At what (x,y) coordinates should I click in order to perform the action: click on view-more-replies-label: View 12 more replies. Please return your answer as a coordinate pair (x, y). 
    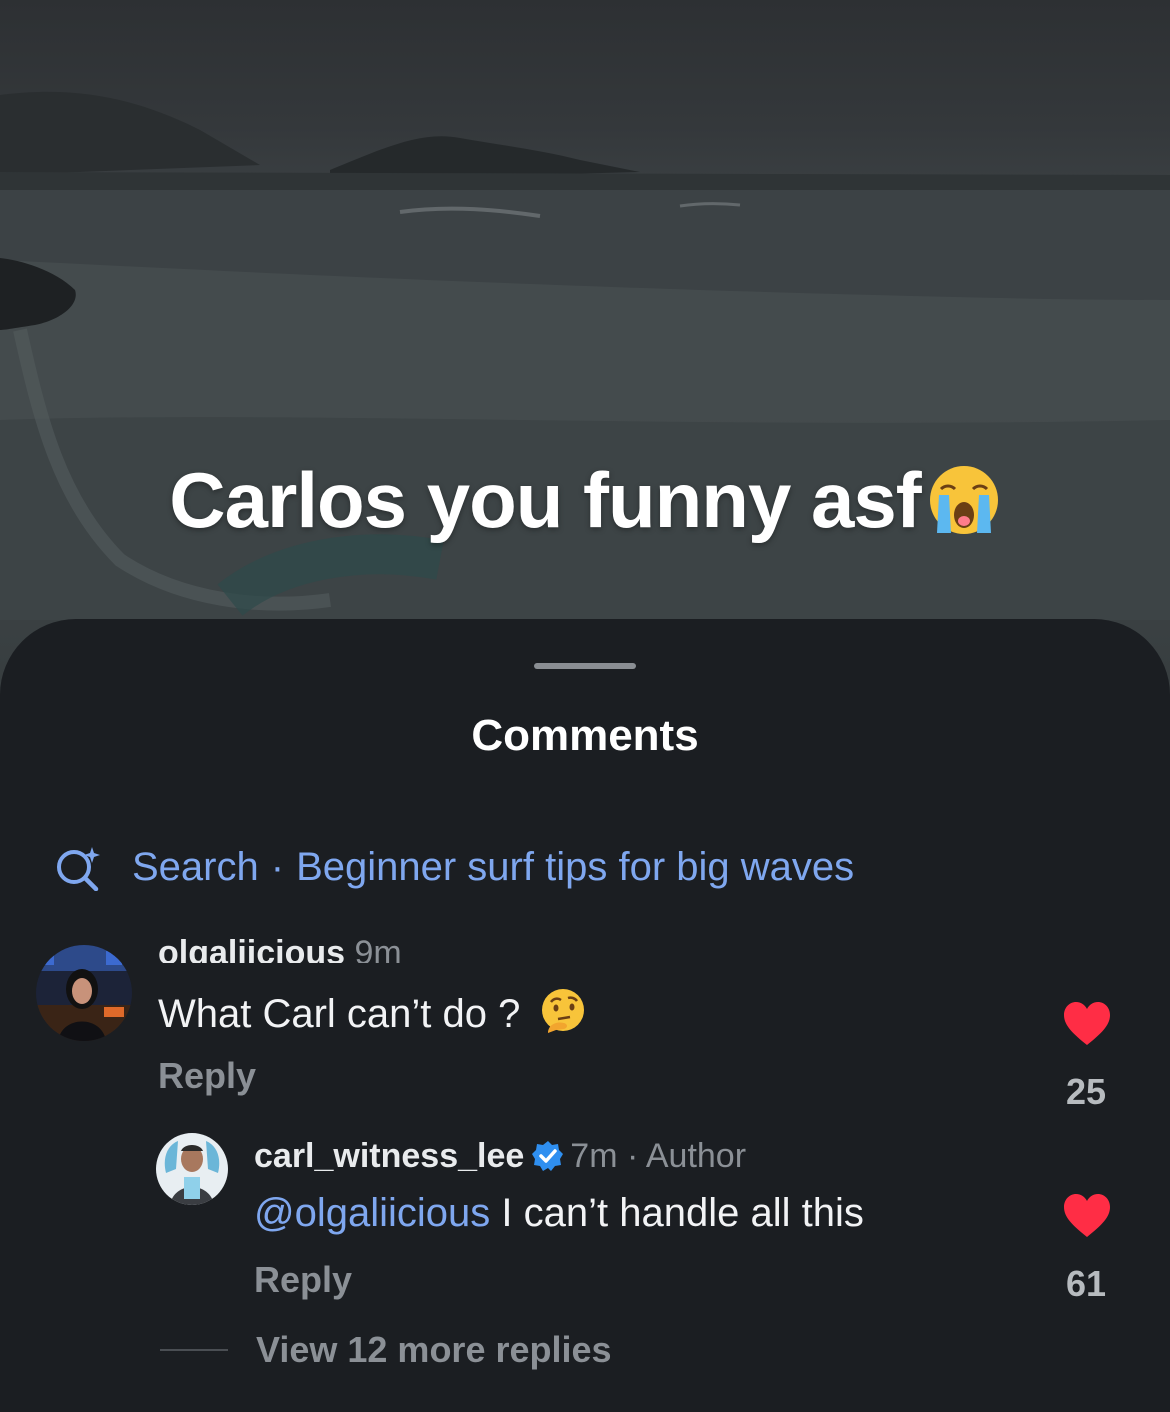
    Looking at the image, I should click on (434, 1349).